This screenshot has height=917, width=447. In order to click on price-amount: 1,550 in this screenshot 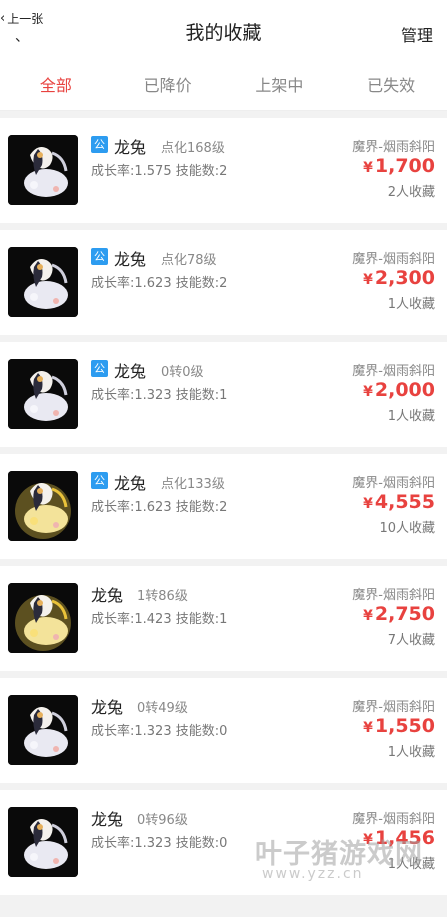, I will do `click(404, 726)`.